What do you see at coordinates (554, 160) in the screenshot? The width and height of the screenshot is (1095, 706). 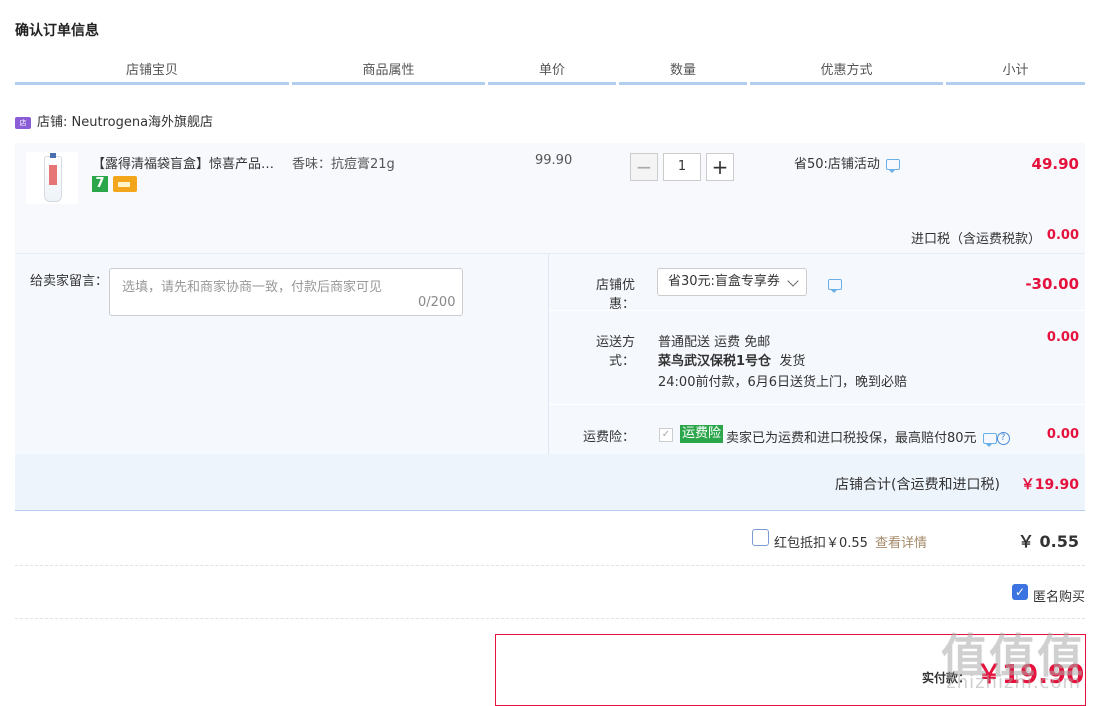 I see `unit-price: 99.90` at bounding box center [554, 160].